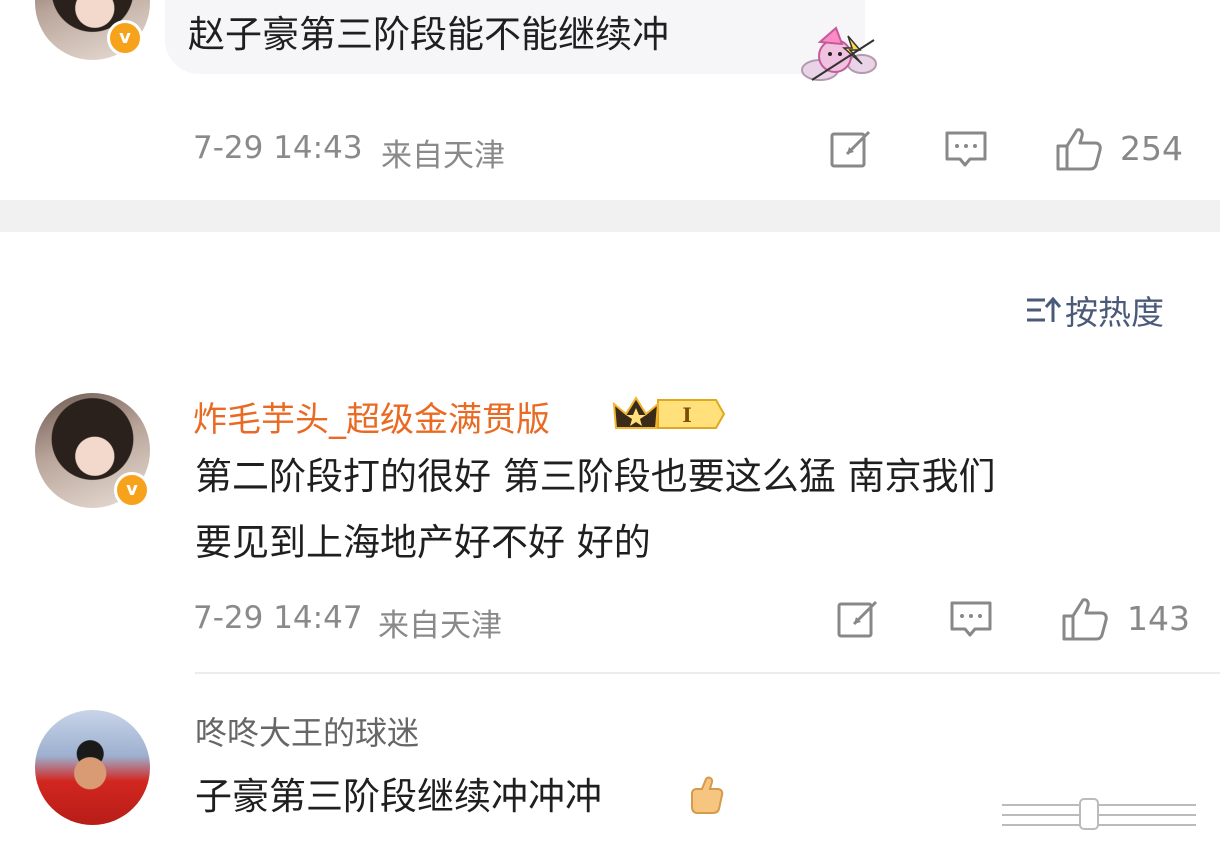  What do you see at coordinates (1100, 815) in the screenshot?
I see `more-handle-icon` at bounding box center [1100, 815].